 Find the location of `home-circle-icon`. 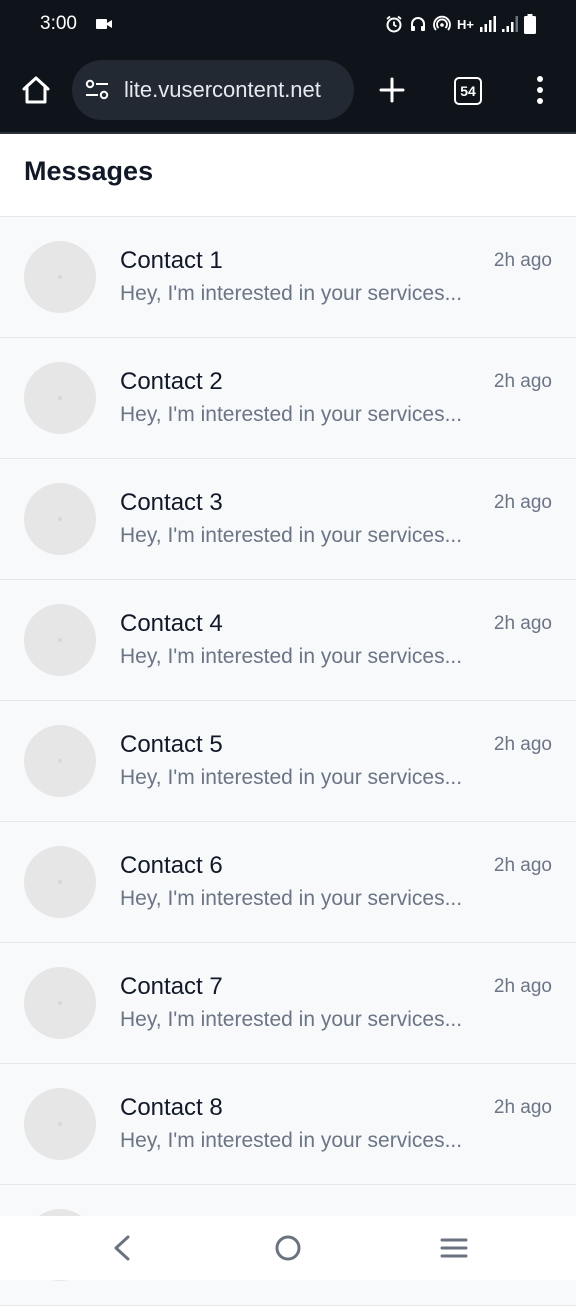

home-circle-icon is located at coordinates (288, 1248).